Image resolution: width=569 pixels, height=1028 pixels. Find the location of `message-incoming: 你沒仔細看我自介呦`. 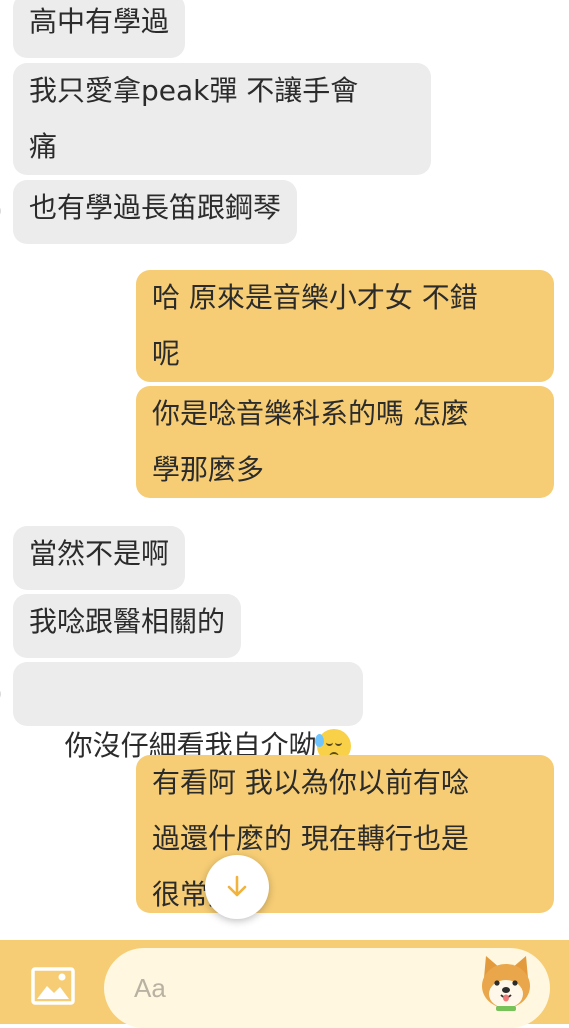

message-incoming: 你沒仔細看我自介呦 is located at coordinates (188, 712).